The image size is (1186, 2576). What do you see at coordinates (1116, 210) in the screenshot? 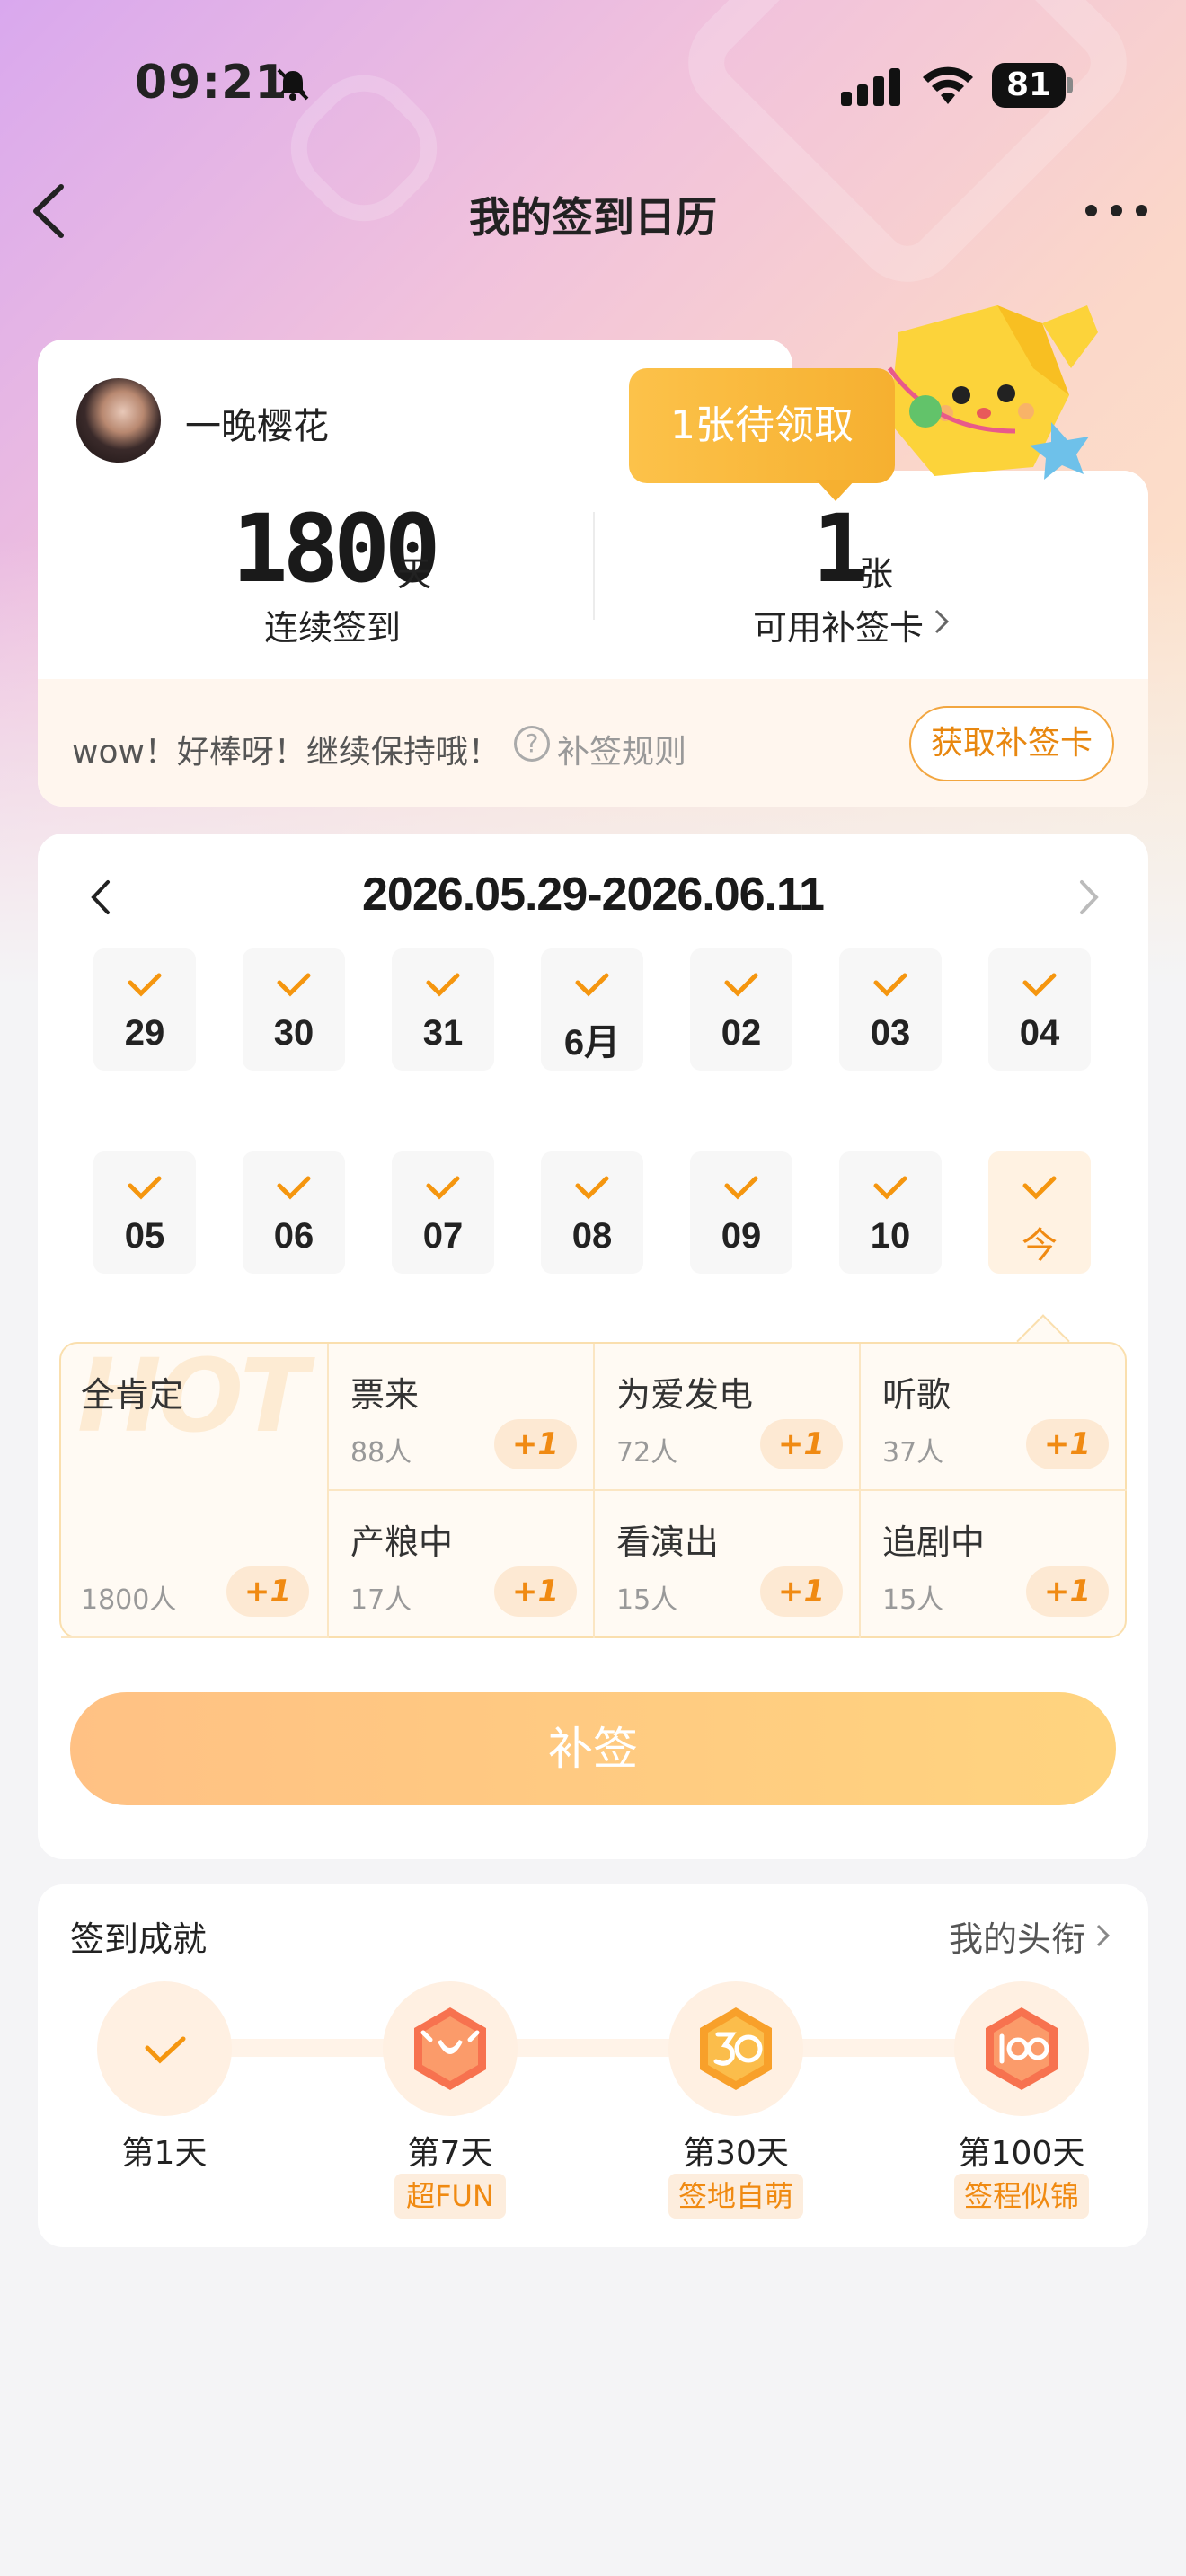
I see `more-options-icon` at bounding box center [1116, 210].